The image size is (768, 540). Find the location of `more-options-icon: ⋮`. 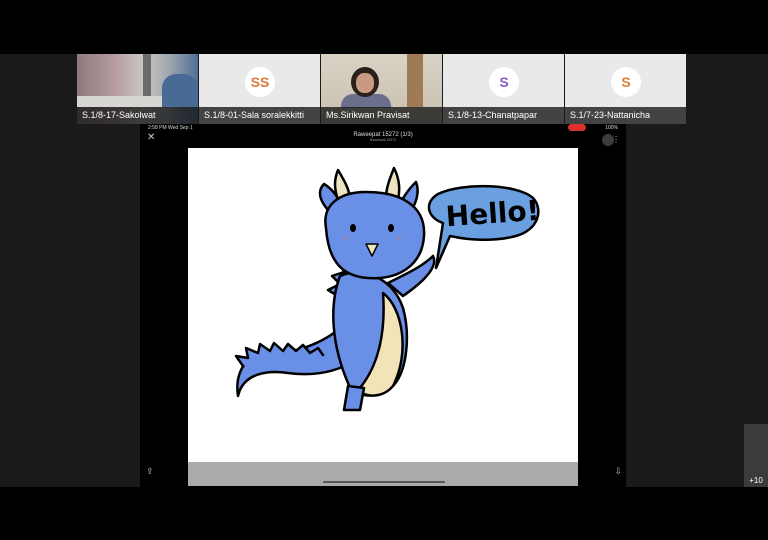

more-options-icon: ⋮ is located at coordinates (616, 140).